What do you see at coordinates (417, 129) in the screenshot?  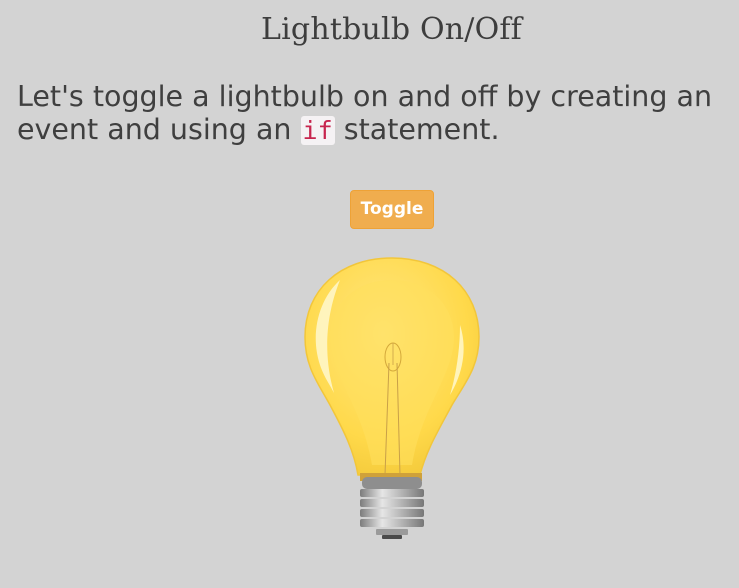 I see `intro-text-after: statement.` at bounding box center [417, 129].